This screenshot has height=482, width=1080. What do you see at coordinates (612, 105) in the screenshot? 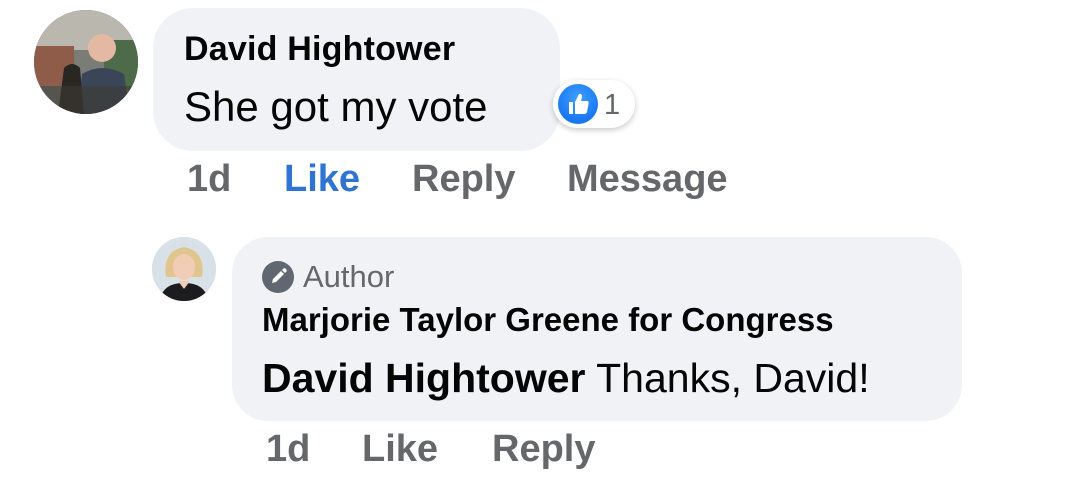
I see `reaction-count: 1` at bounding box center [612, 105].